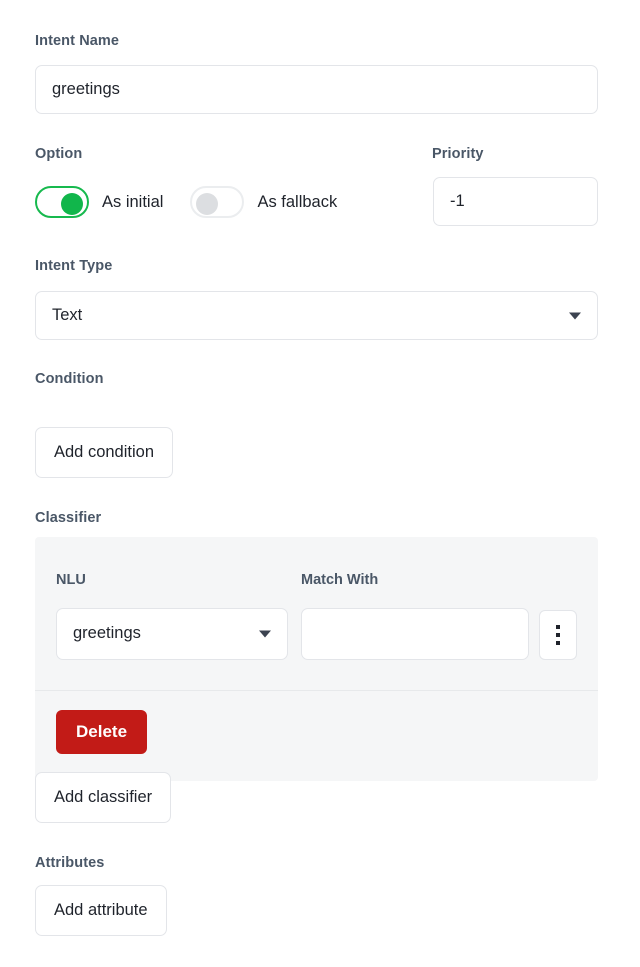 Image resolution: width=640 pixels, height=967 pixels. Describe the element at coordinates (71, 580) in the screenshot. I see `nlu-label: NLU` at that location.